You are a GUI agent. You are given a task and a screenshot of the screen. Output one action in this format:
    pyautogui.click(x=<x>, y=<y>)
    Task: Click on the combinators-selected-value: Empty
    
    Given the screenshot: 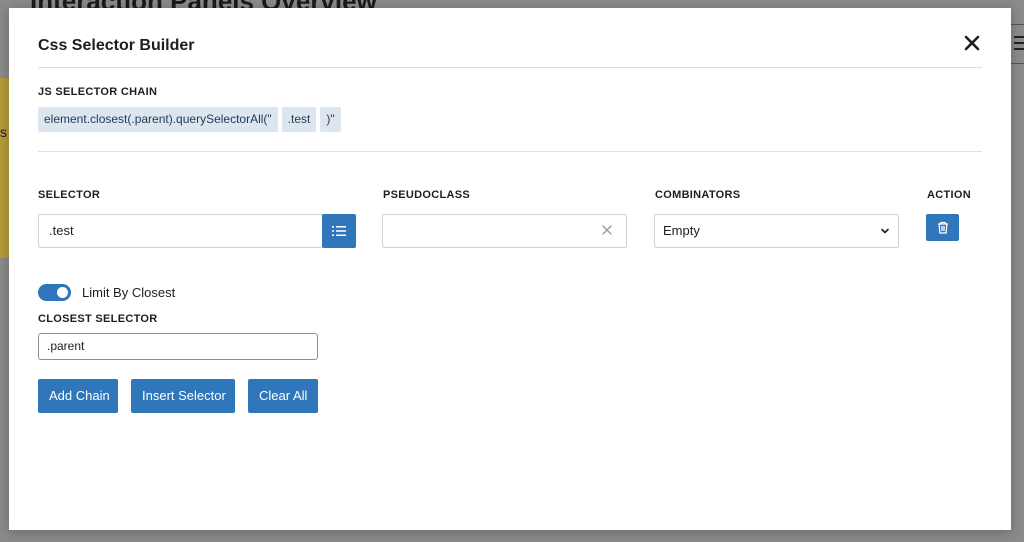 What is the action you would take?
    pyautogui.click(x=681, y=230)
    